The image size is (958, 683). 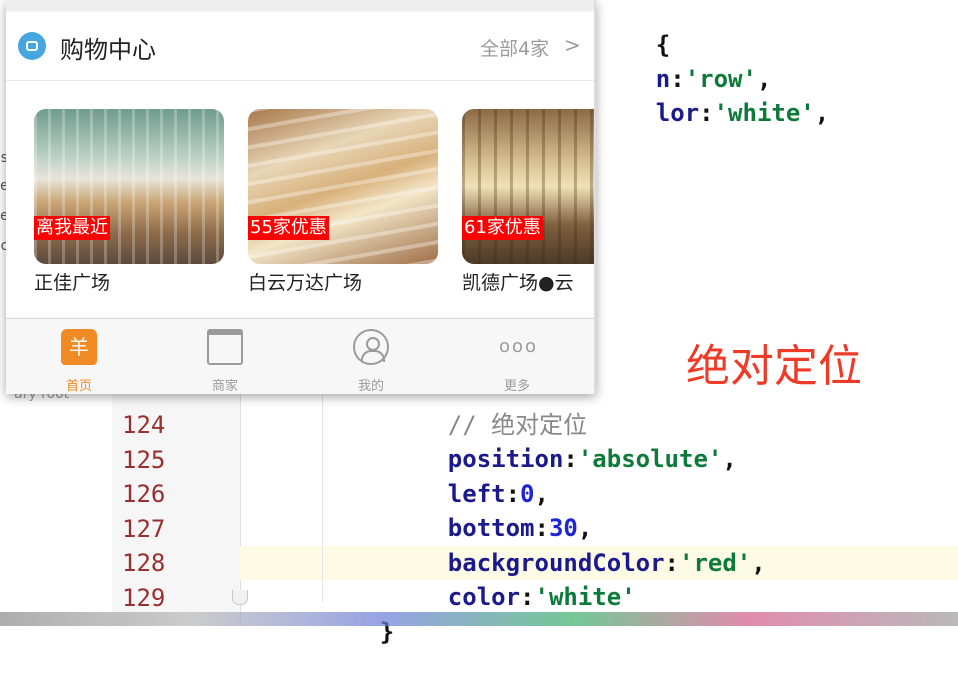 I want to click on mall-image: 离我最近, so click(x=129, y=186).